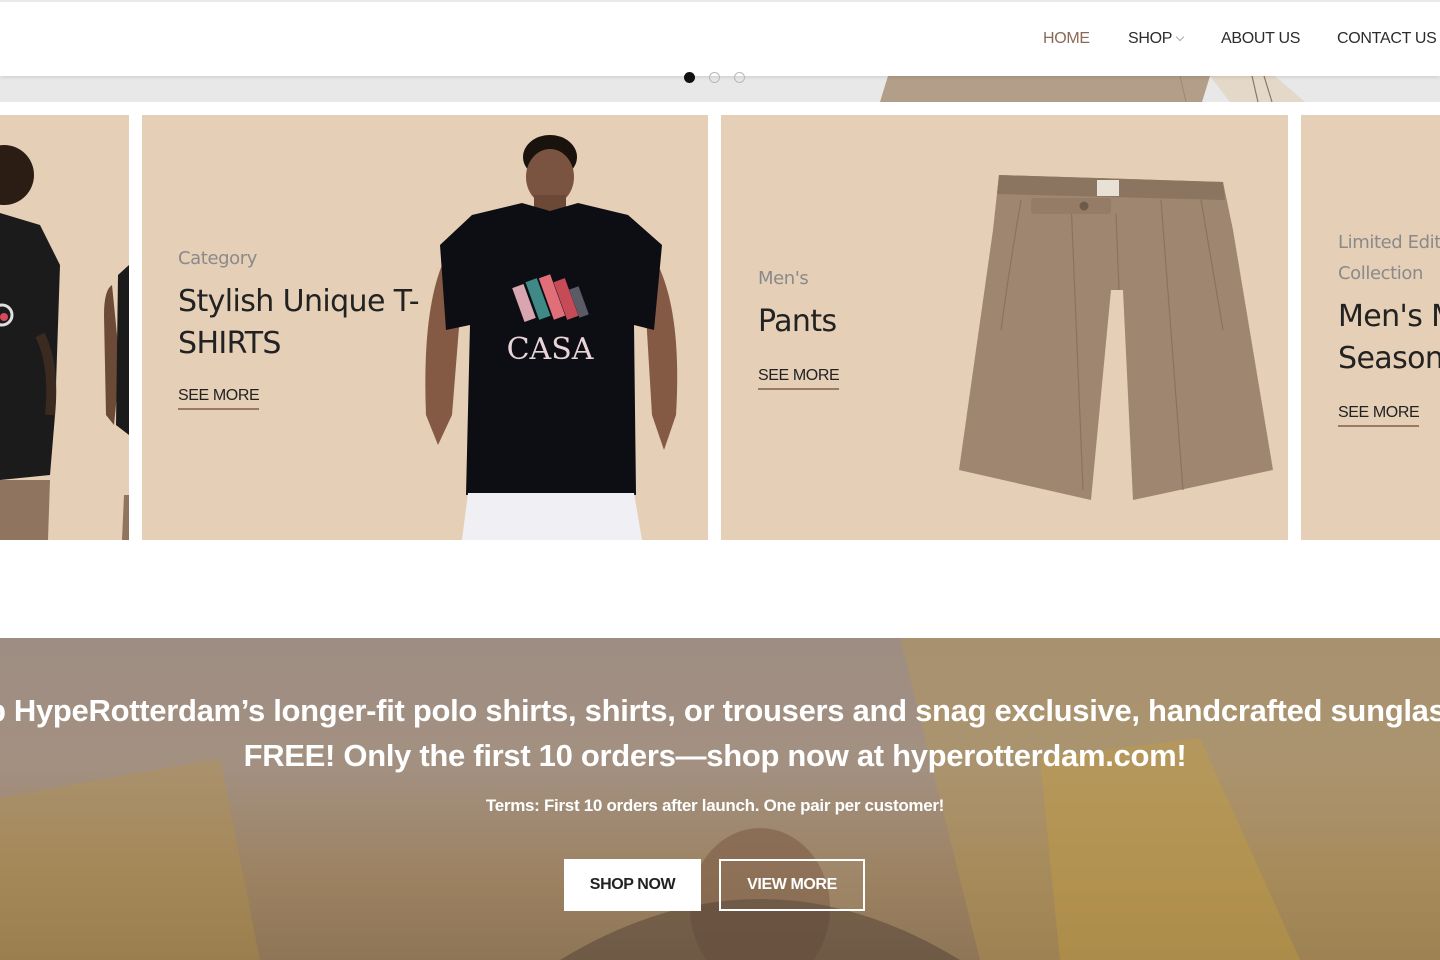 The image size is (1440, 960). I want to click on card-title-line: Pants, so click(797, 321).